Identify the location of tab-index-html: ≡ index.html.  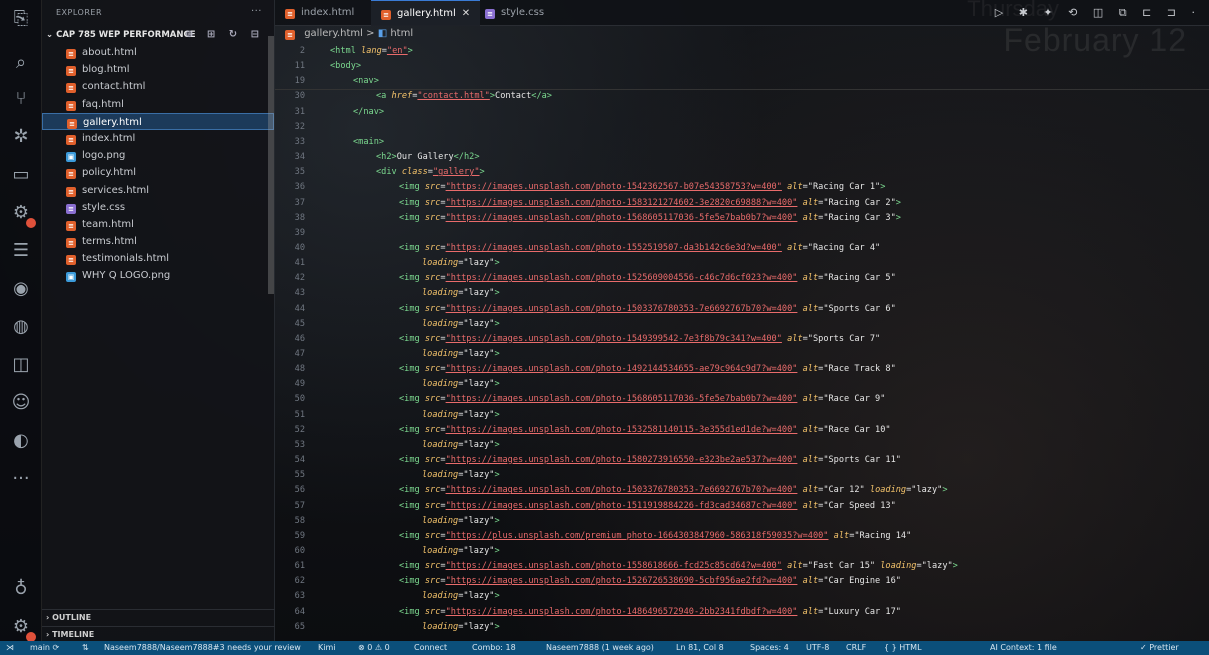
(319, 13).